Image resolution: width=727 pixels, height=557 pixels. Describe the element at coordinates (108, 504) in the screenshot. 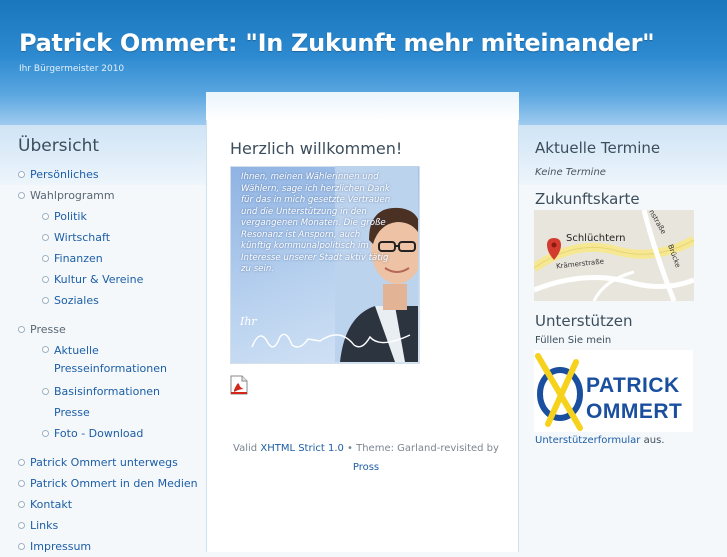

I see `menu-item-kontakt: Kontakt` at that location.